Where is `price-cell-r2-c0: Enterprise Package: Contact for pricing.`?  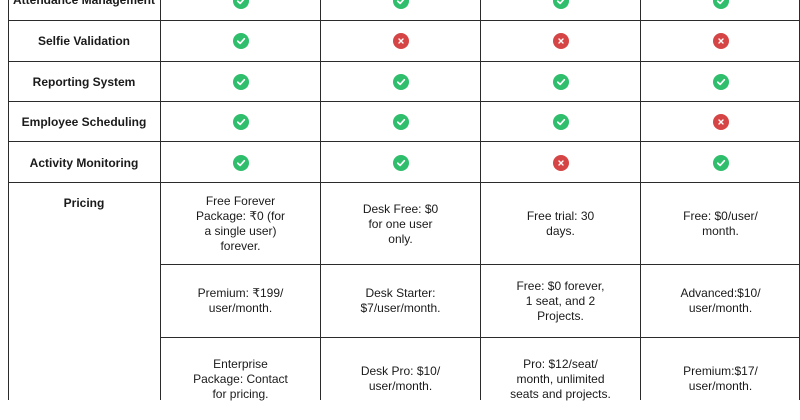
price-cell-r2-c0: Enterprise Package: Contact for pricing. is located at coordinates (240, 379).